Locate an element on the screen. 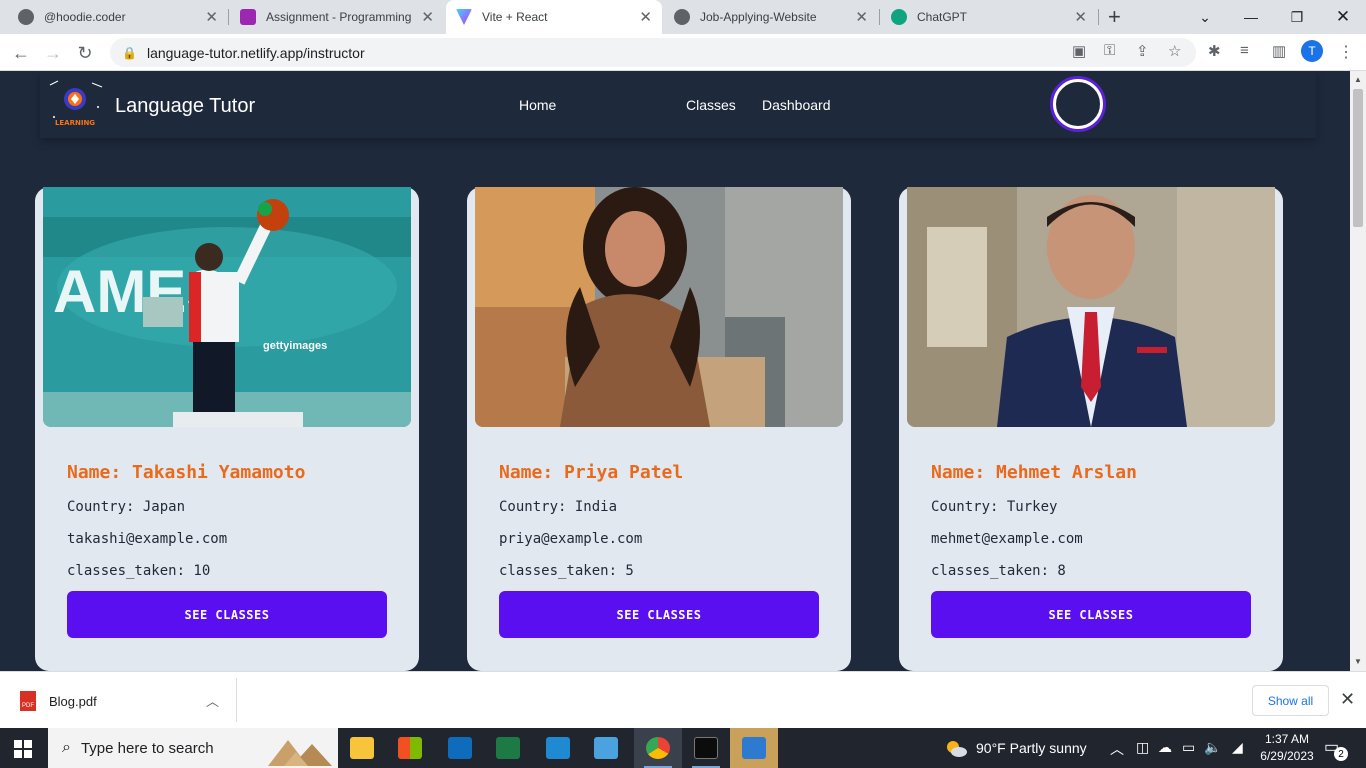 The width and height of the screenshot is (1366, 768). windows-start-icon is located at coordinates (23, 749).